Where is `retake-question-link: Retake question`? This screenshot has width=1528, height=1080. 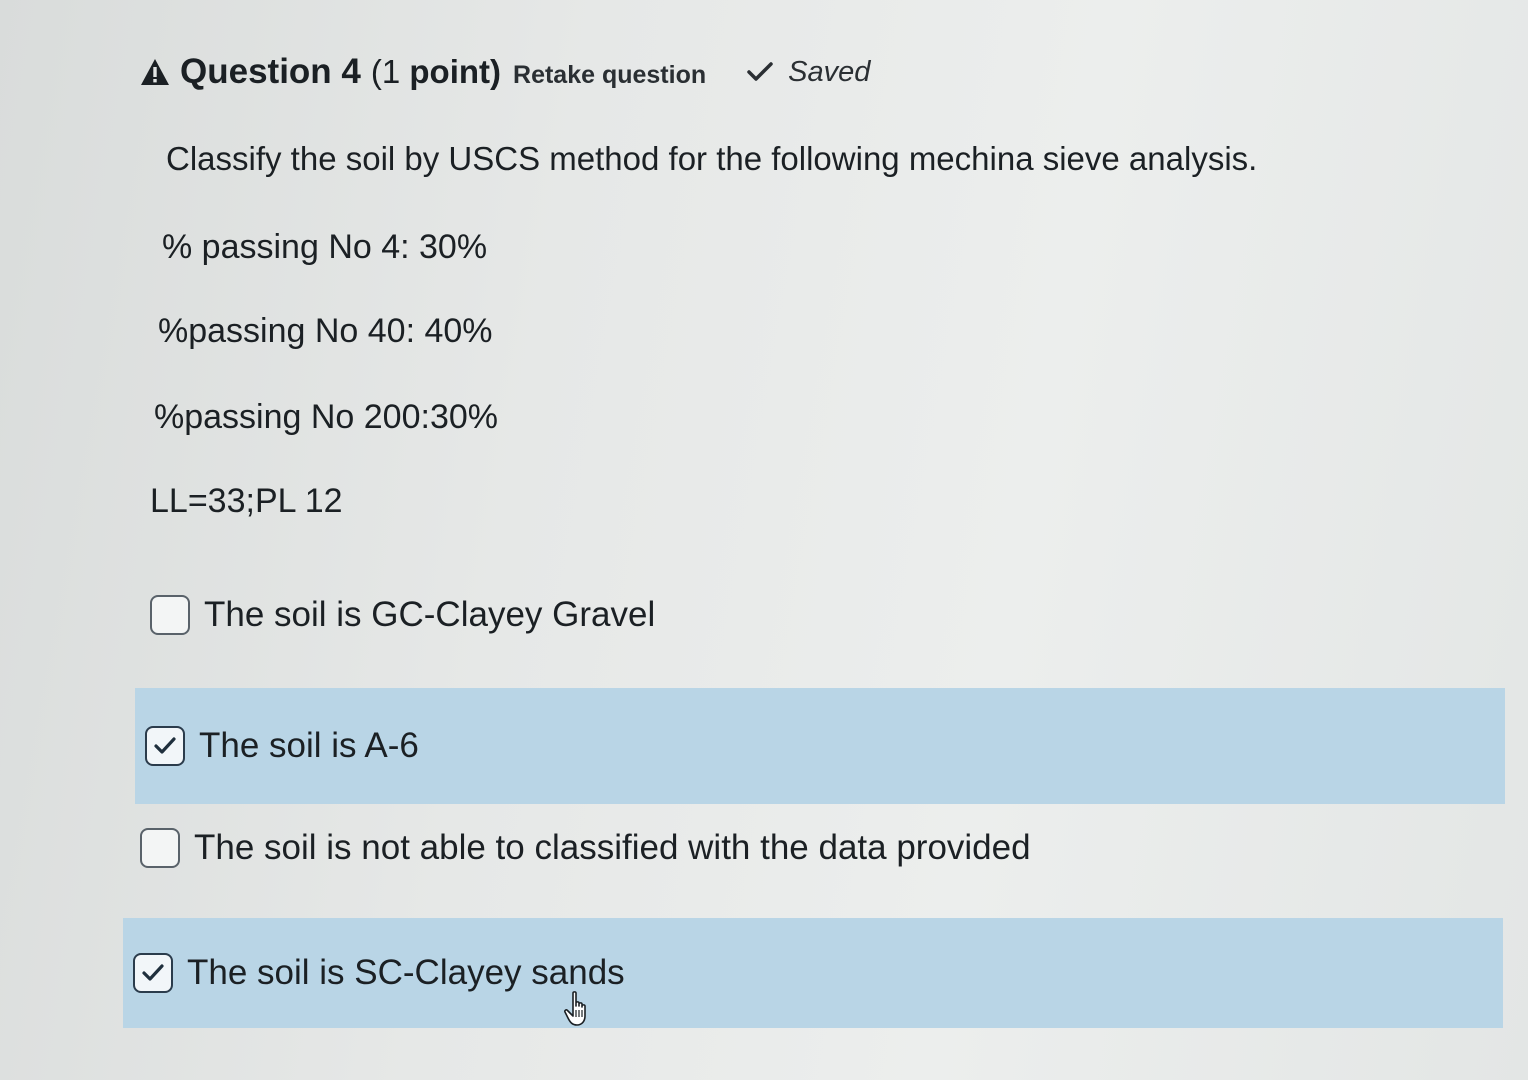
retake-question-link: Retake question is located at coordinates (609, 75).